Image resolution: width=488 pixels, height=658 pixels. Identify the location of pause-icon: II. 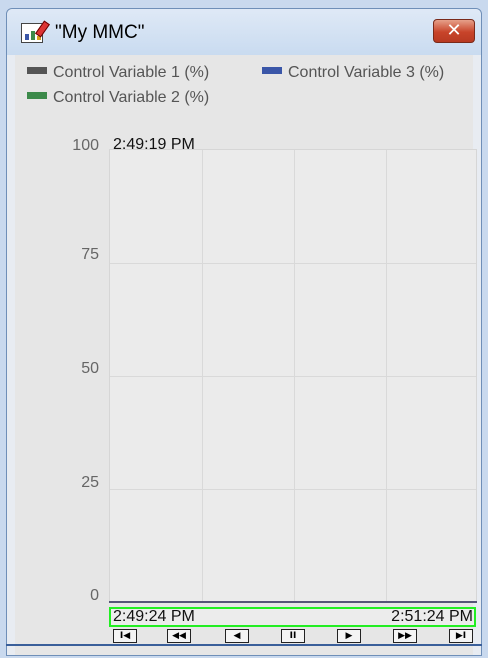
(293, 636).